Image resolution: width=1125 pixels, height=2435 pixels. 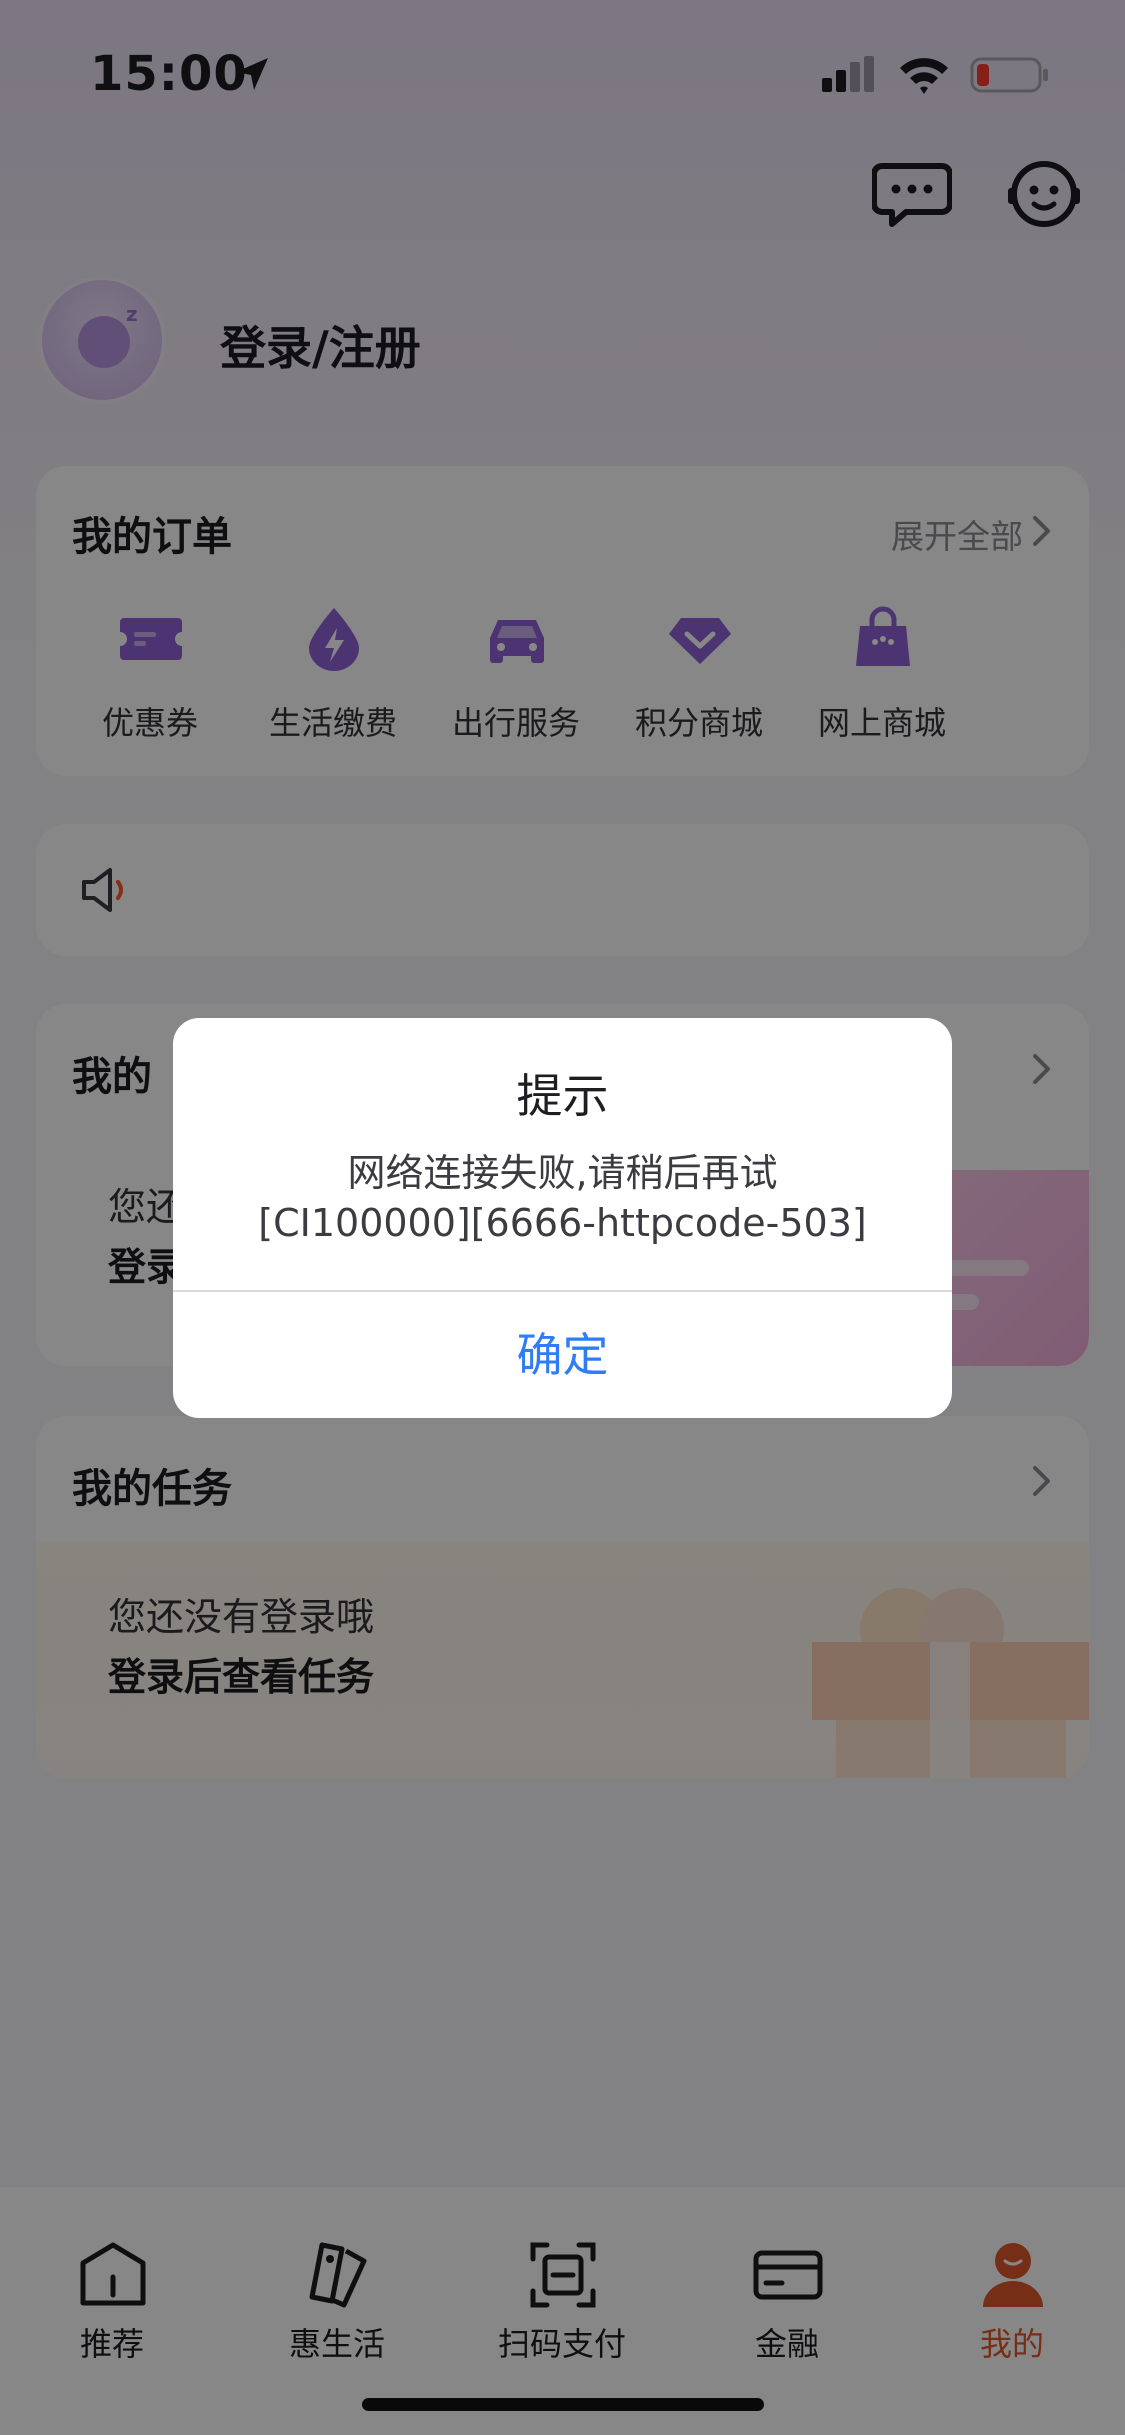 I want to click on dialog-message-line1: 网络连接失败,请稍后再试, so click(x=562, y=1173).